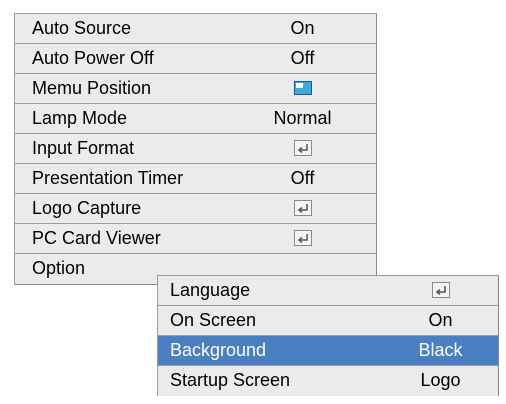  Describe the element at coordinates (195, 29) in the screenshot. I see `menu-item-auto-source: Auto Source On` at that location.